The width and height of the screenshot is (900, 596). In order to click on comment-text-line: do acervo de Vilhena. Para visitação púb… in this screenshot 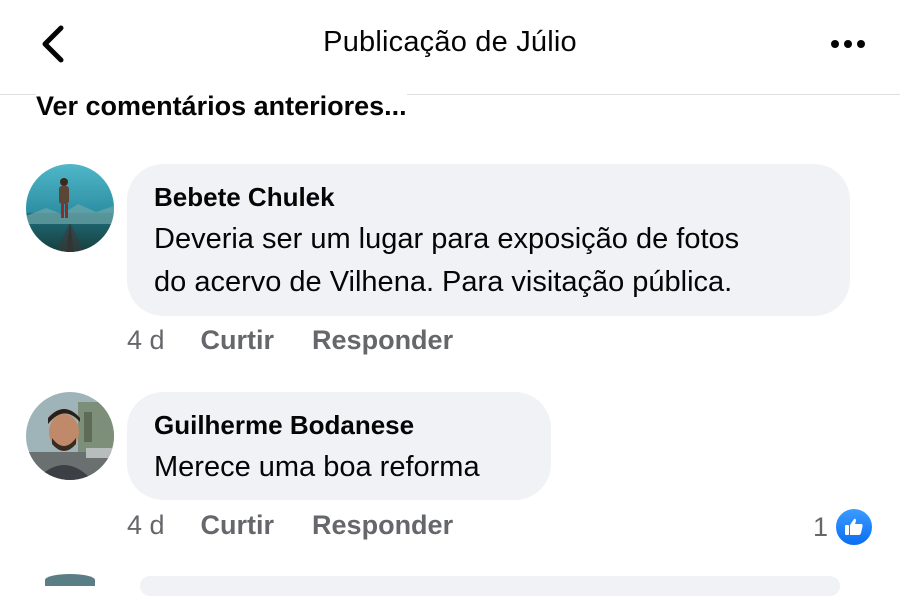, I will do `click(443, 282)`.